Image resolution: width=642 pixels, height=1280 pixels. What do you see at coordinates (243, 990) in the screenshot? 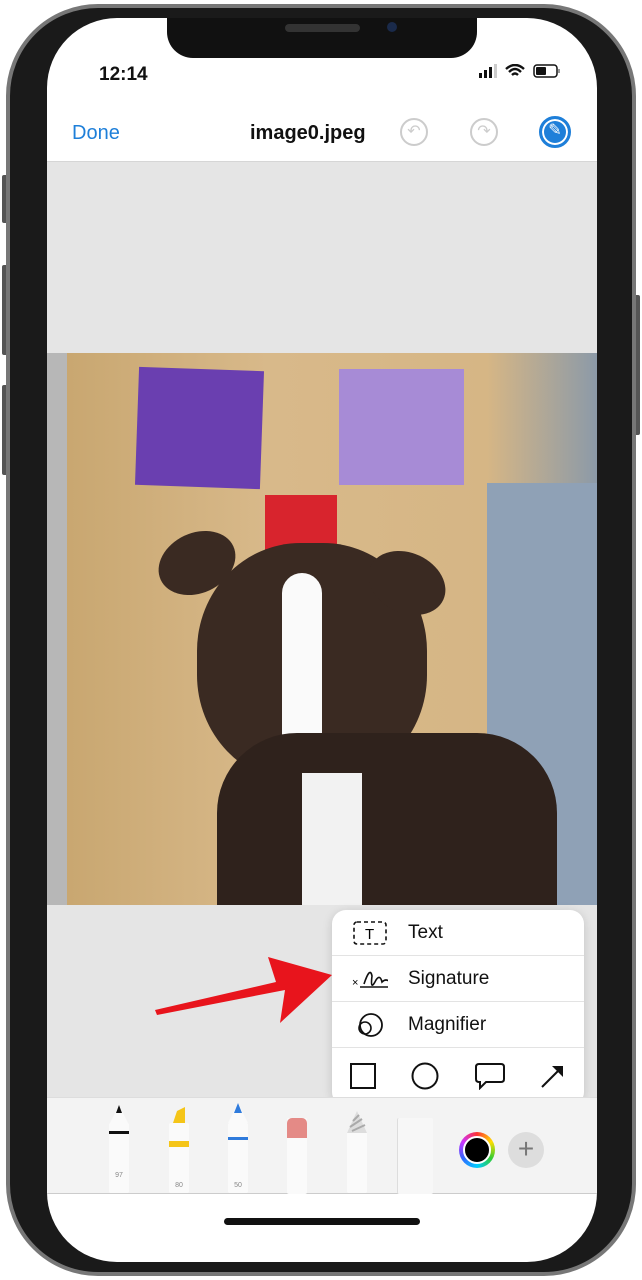
I see `red-arrow-annotation` at bounding box center [243, 990].